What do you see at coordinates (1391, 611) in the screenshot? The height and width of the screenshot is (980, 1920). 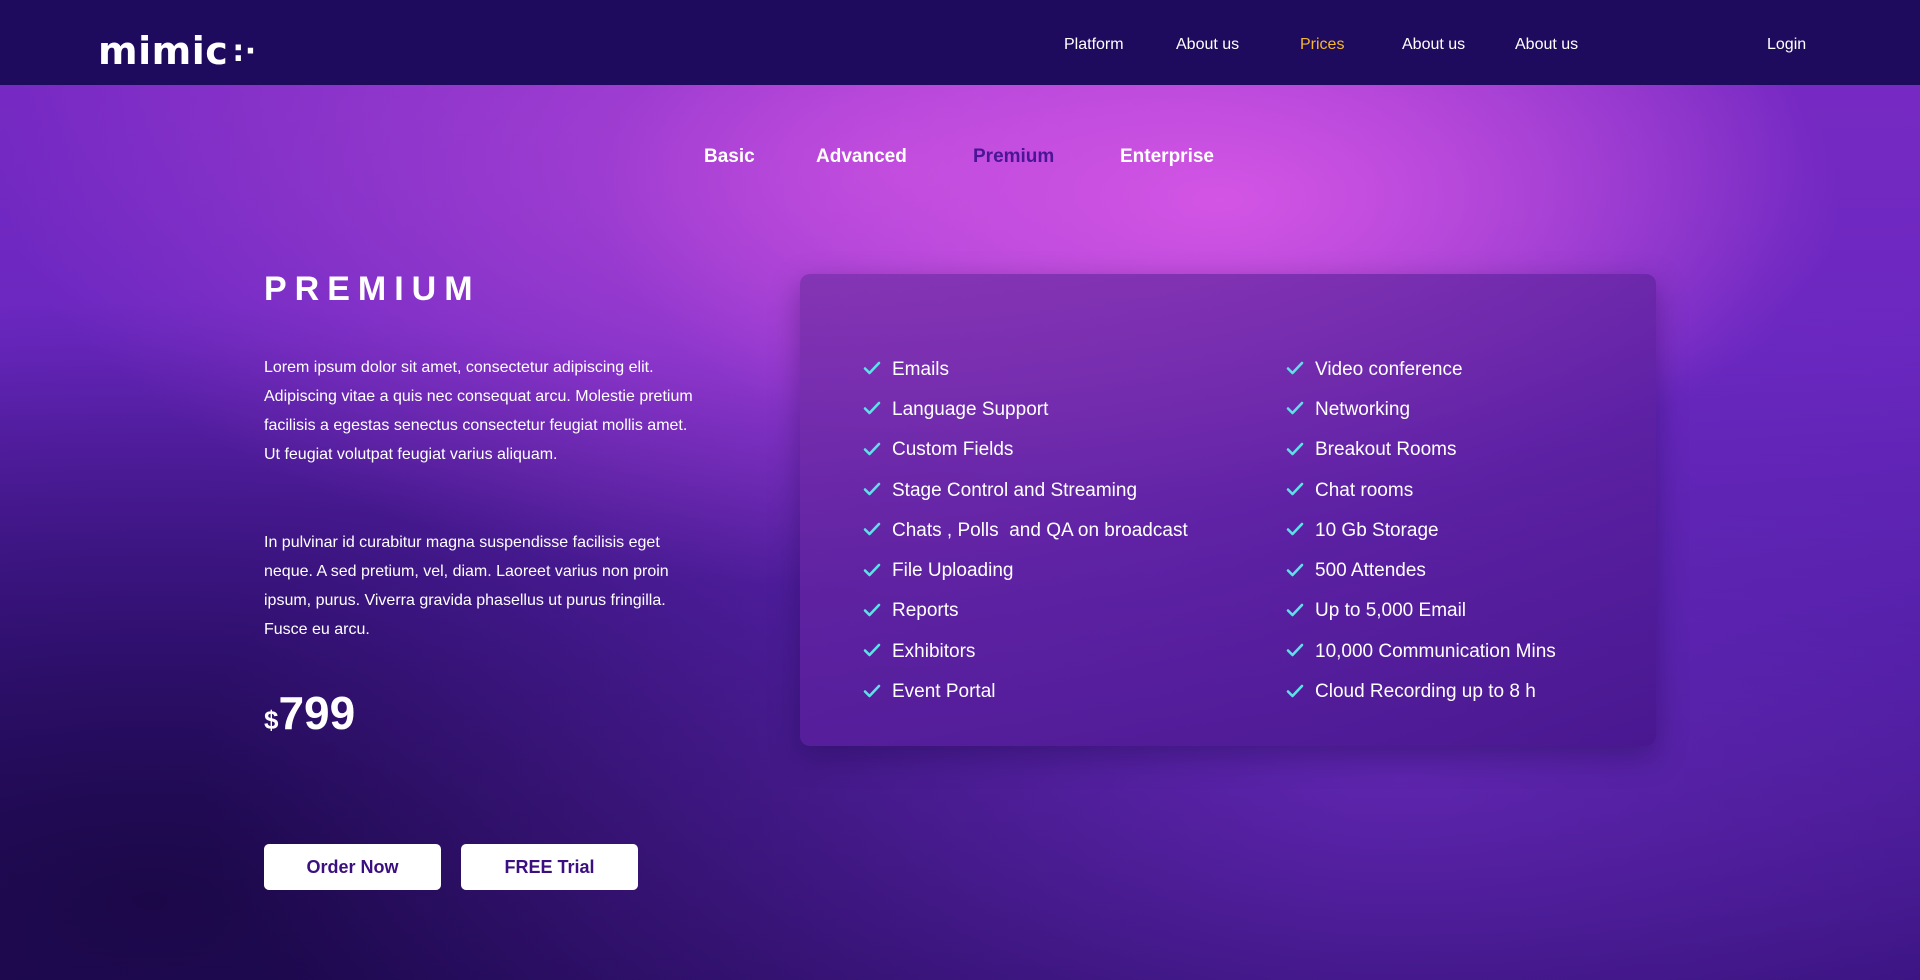 I see `feature-label: Up to 5,000 Email` at bounding box center [1391, 611].